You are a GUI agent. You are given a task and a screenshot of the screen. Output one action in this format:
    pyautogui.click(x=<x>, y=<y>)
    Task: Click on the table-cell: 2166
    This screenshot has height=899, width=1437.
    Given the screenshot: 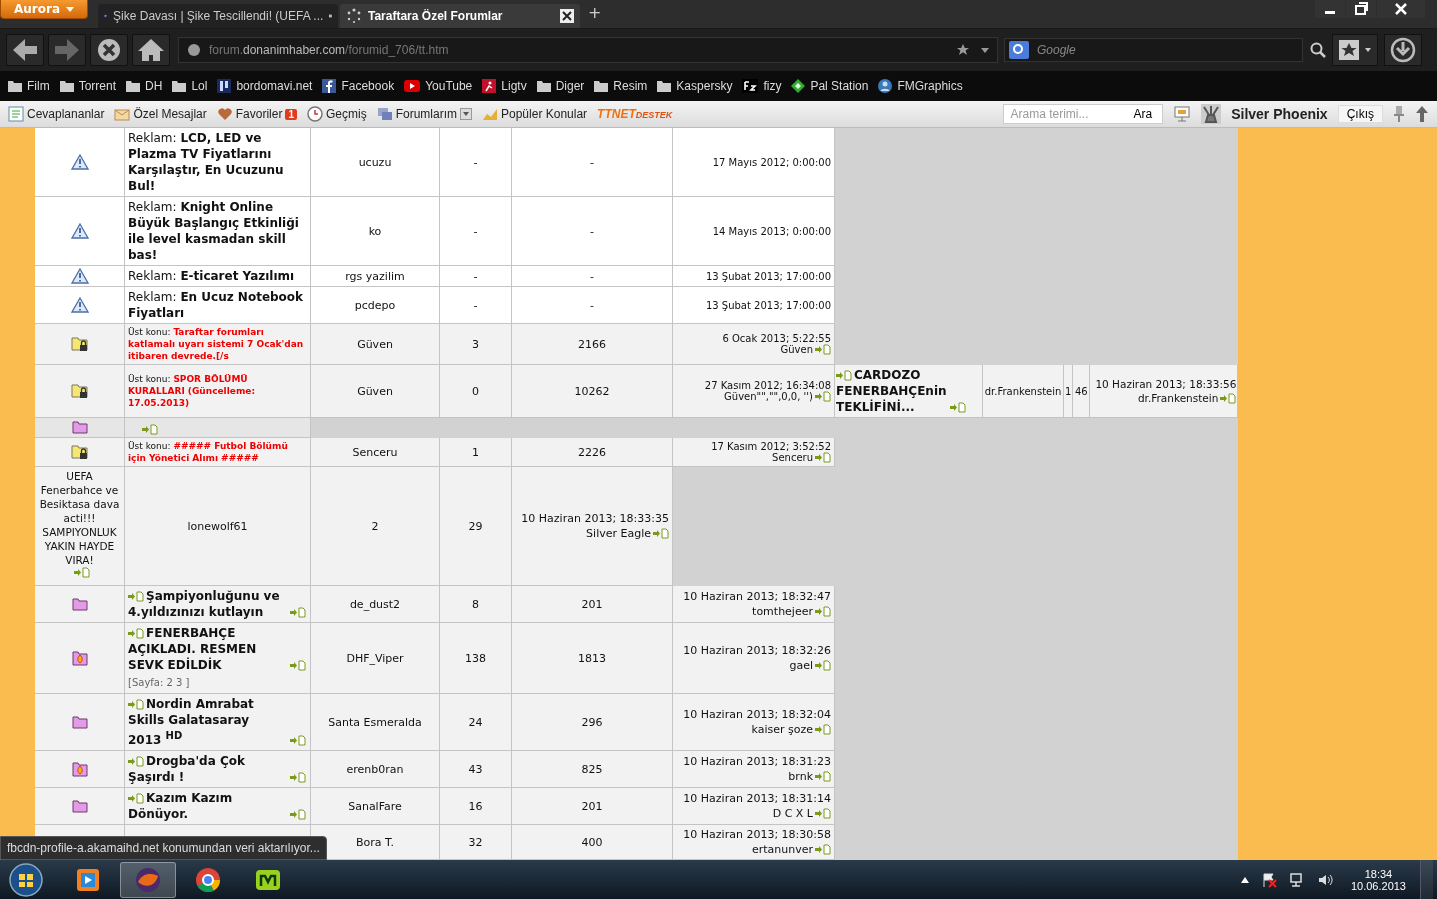 What is the action you would take?
    pyautogui.click(x=592, y=344)
    